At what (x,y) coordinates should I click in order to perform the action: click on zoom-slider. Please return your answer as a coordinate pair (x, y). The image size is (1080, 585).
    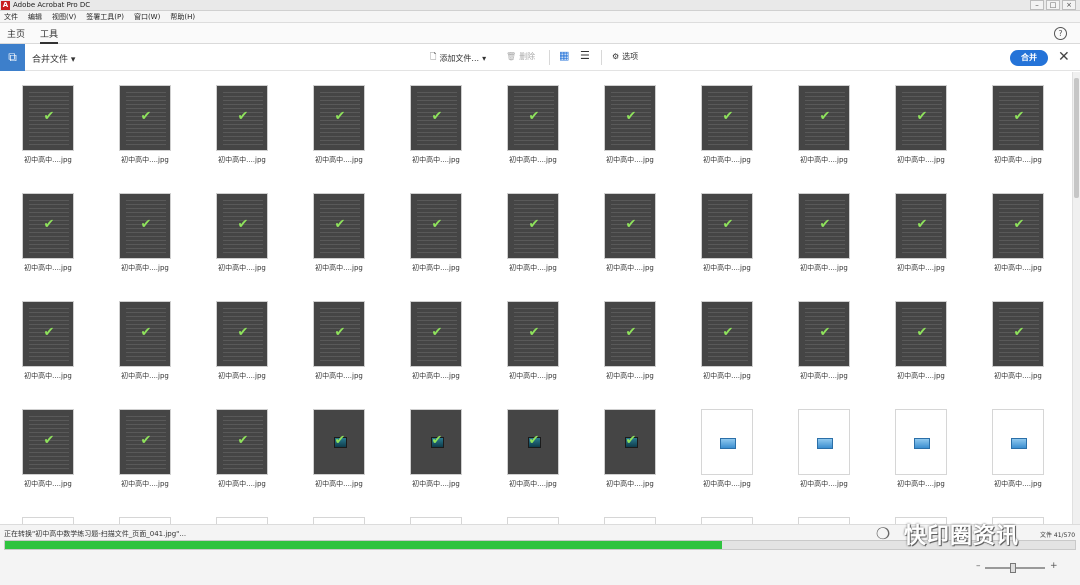
    Looking at the image, I should click on (1015, 568).